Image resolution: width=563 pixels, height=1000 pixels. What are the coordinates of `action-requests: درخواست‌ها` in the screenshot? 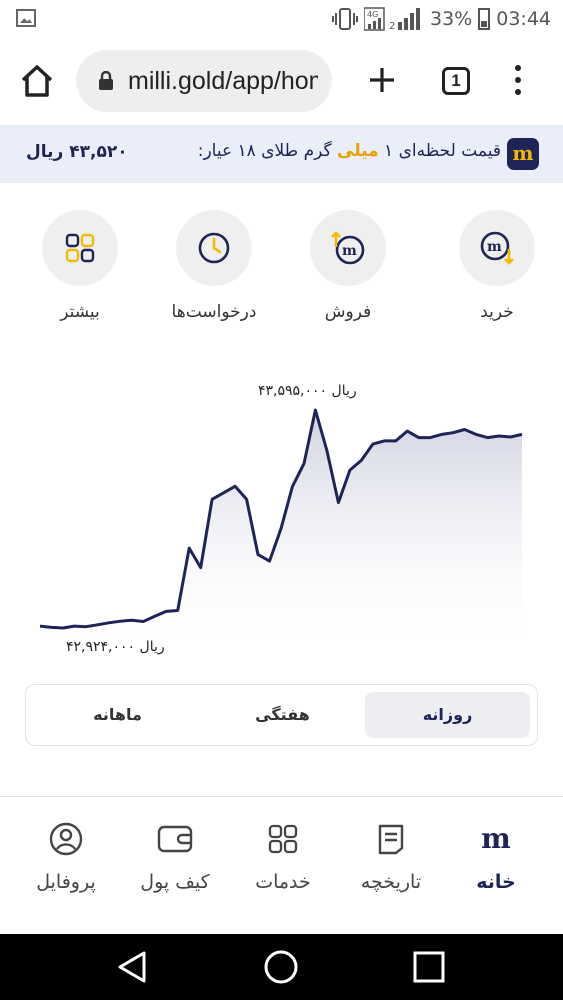 It's located at (214, 266).